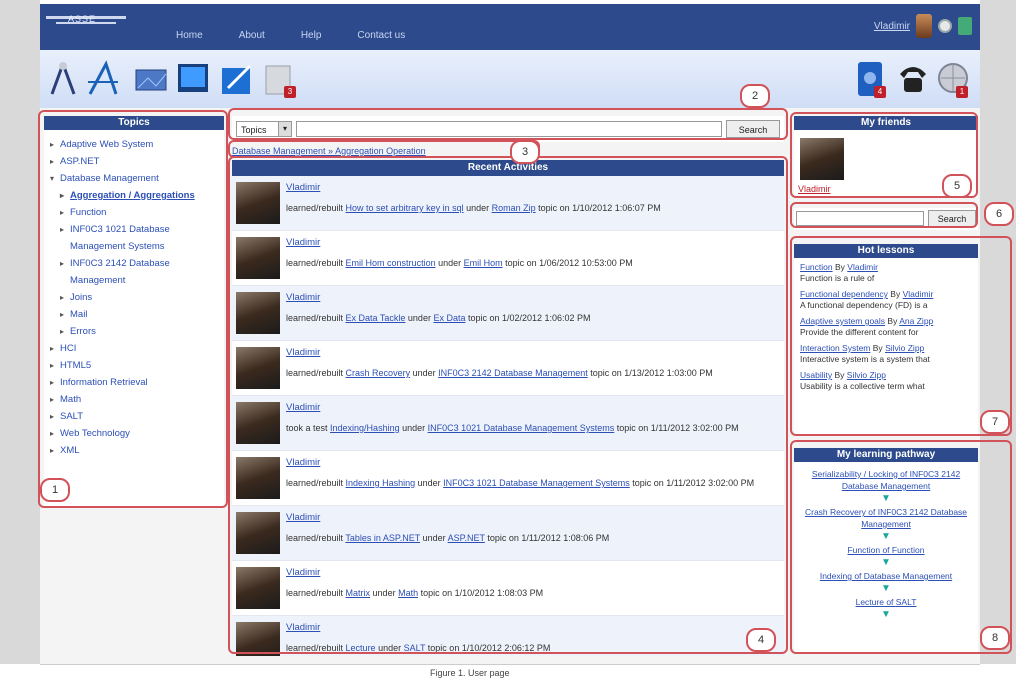 The image size is (1024, 681). Describe the element at coordinates (508, 124) in the screenshot. I see `callout-frame-search` at that location.